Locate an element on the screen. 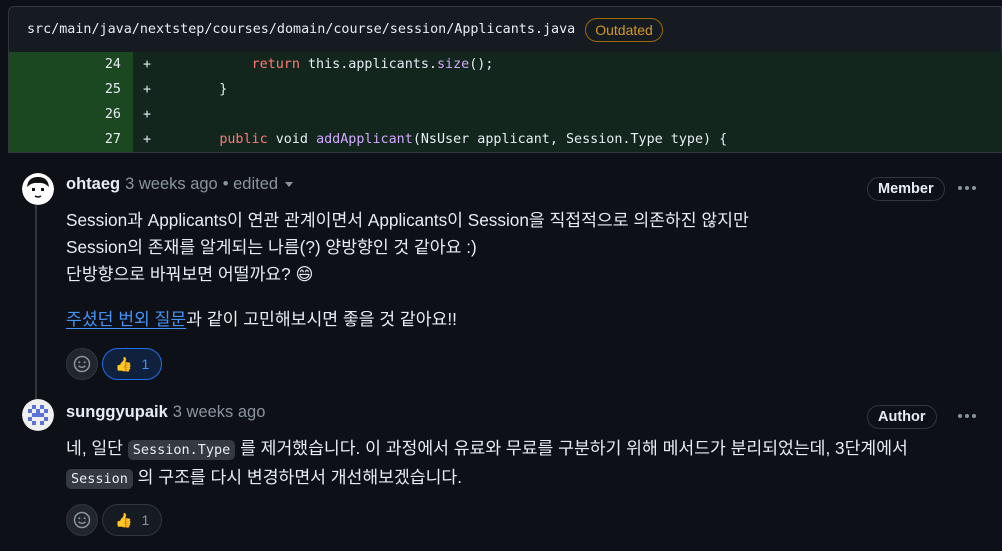  role-badge: Author is located at coordinates (902, 417).